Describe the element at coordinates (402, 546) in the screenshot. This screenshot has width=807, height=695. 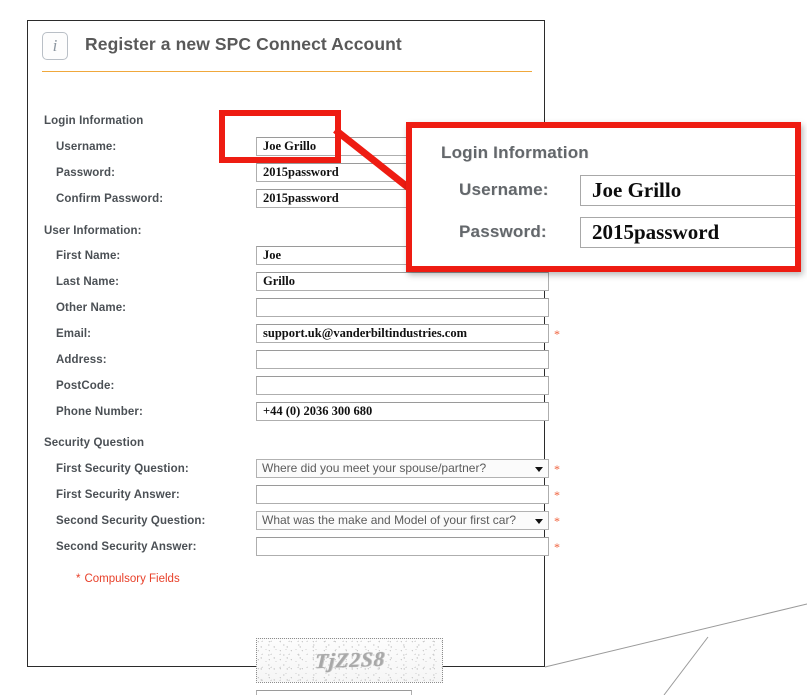
I see `input-second-security-answer` at that location.